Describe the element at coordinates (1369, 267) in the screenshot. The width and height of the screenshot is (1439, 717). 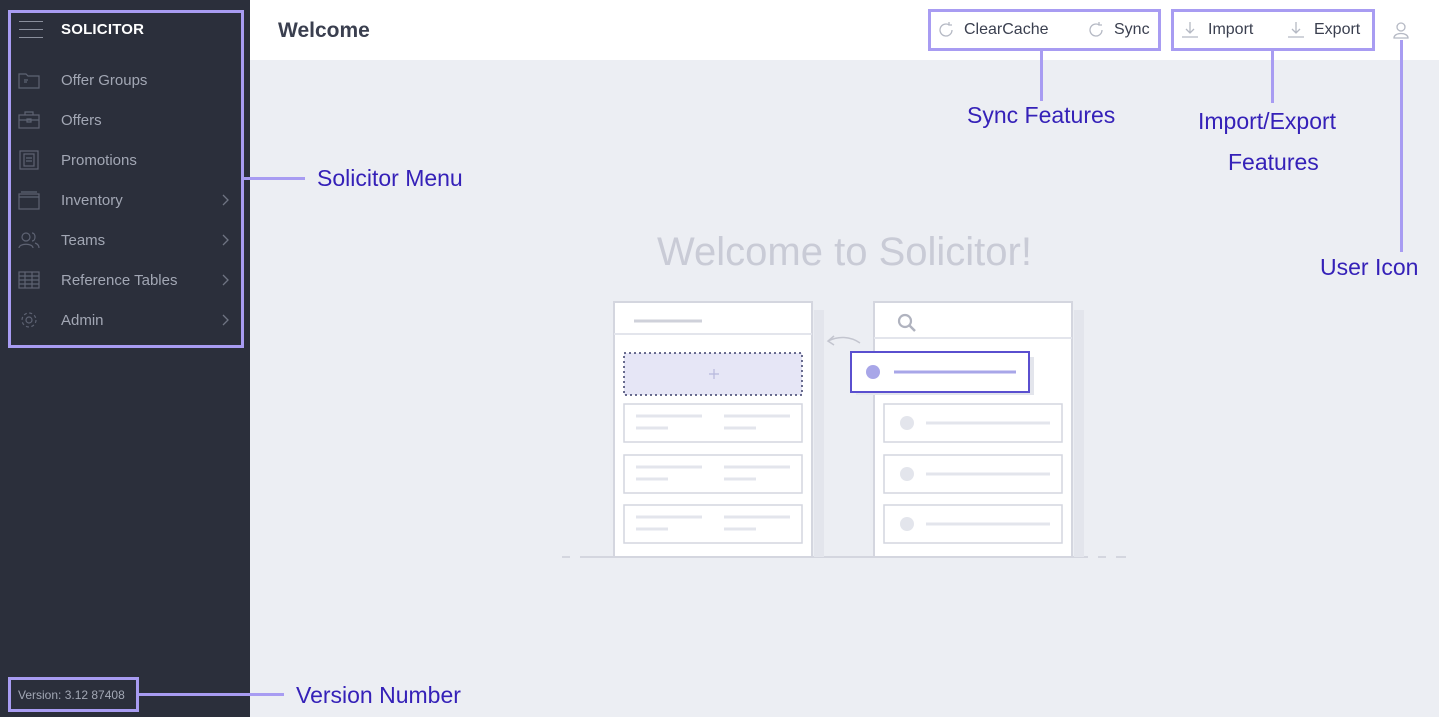
I see `annotation-user-icon: User Icon` at that location.